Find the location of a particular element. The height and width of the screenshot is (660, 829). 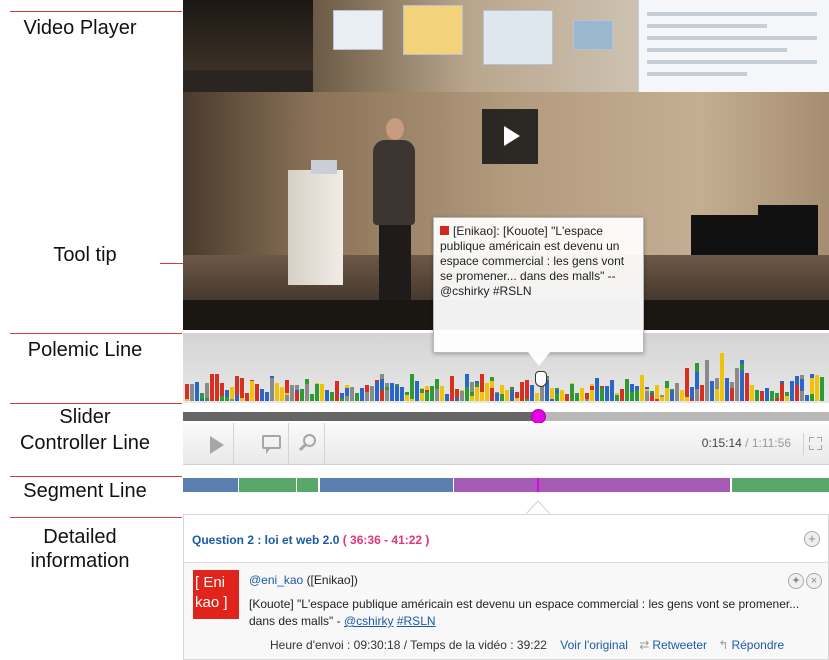

favorite-icon: ✦ is located at coordinates (796, 581).